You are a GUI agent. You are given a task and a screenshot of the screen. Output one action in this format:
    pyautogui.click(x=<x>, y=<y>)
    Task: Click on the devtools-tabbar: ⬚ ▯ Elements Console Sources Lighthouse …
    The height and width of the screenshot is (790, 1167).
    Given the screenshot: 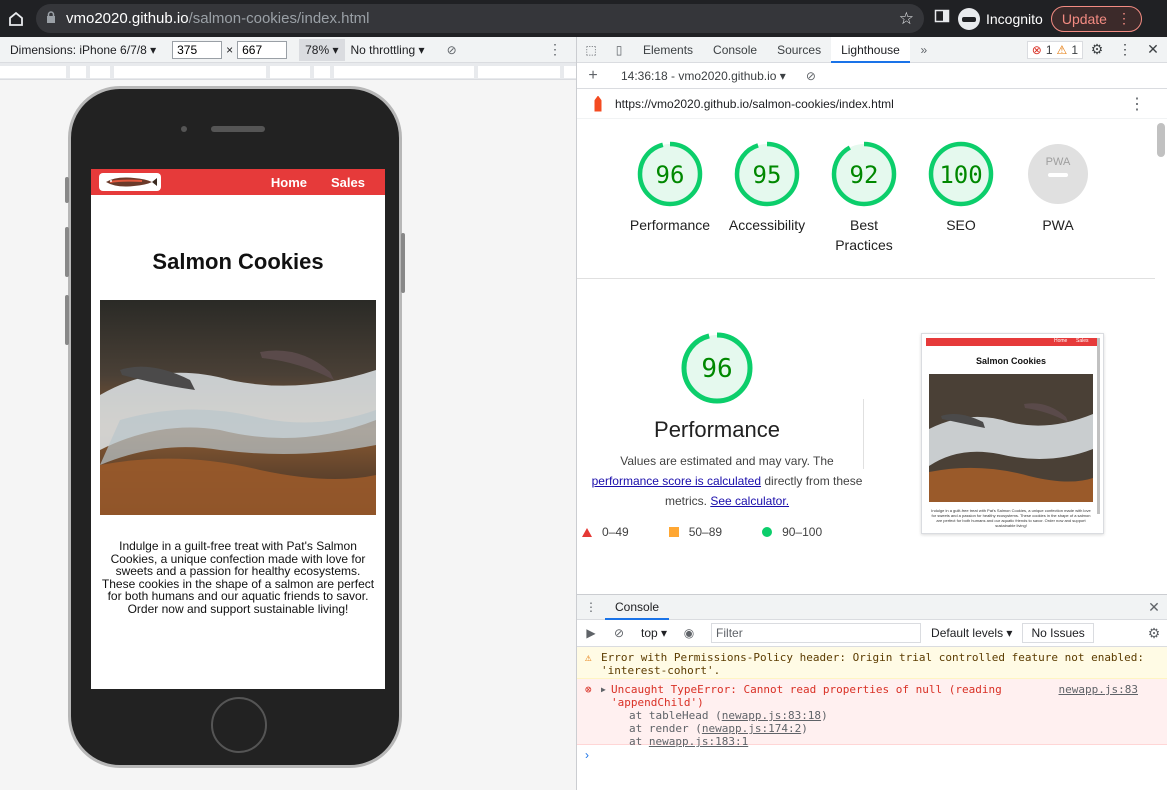 What is the action you would take?
    pyautogui.click(x=872, y=49)
    